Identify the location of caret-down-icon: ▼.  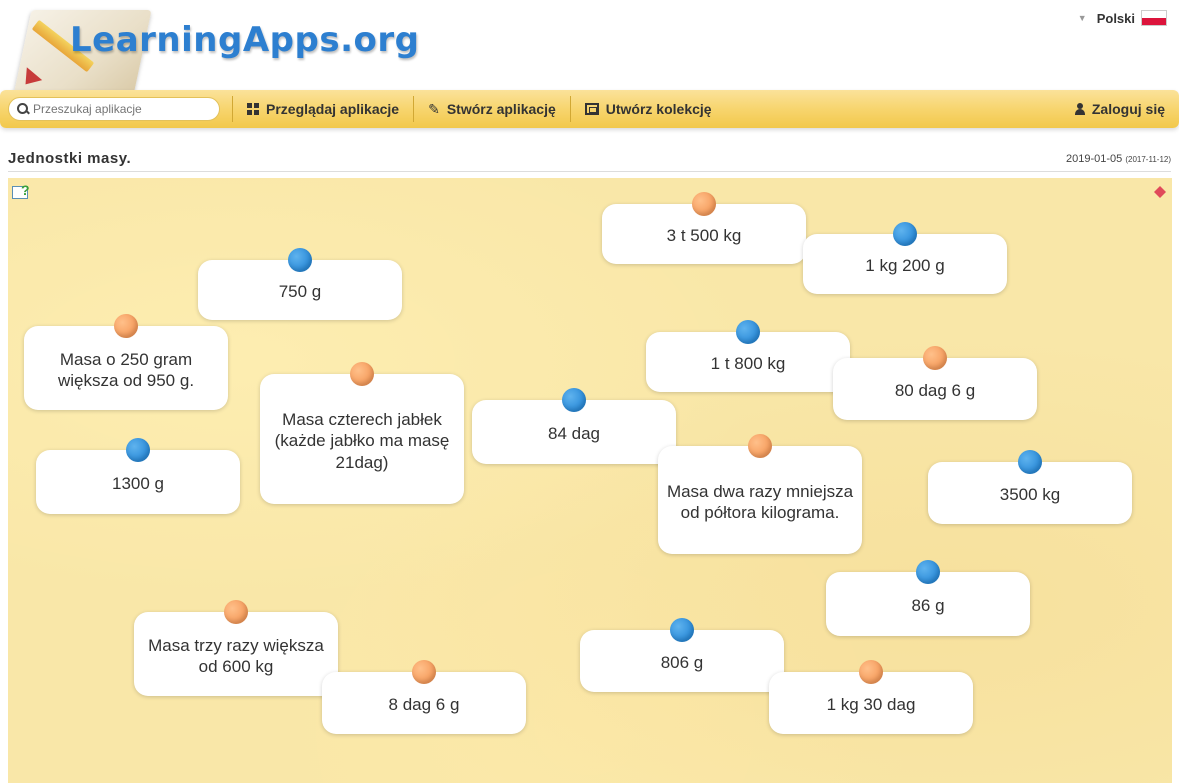
(1082, 18).